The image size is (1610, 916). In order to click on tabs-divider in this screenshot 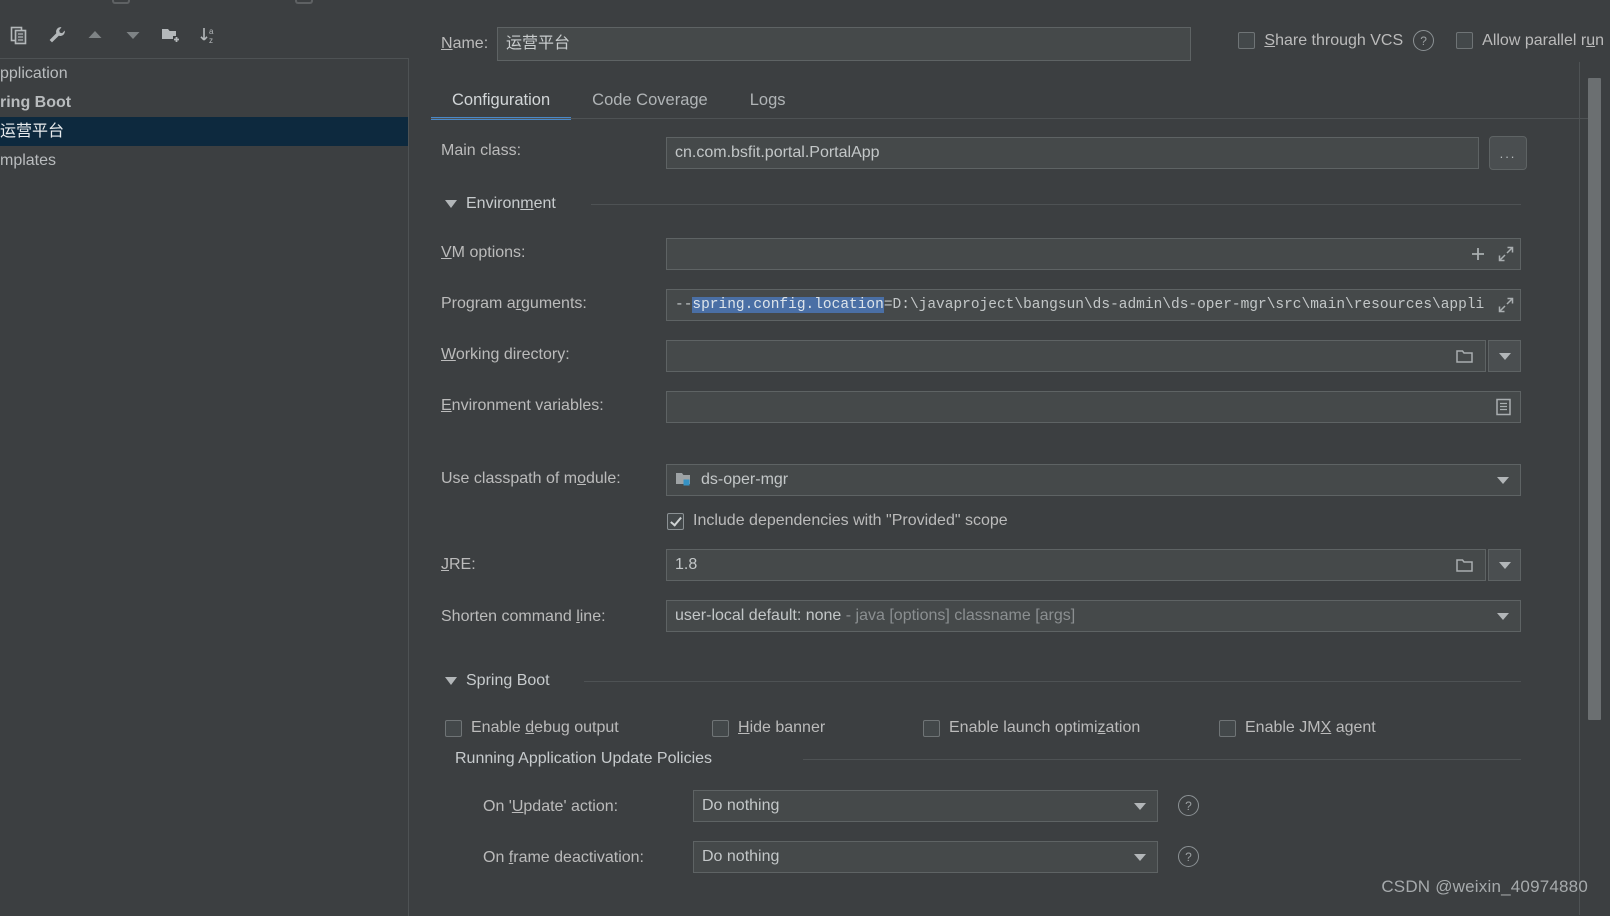, I will do `click(1009, 118)`.